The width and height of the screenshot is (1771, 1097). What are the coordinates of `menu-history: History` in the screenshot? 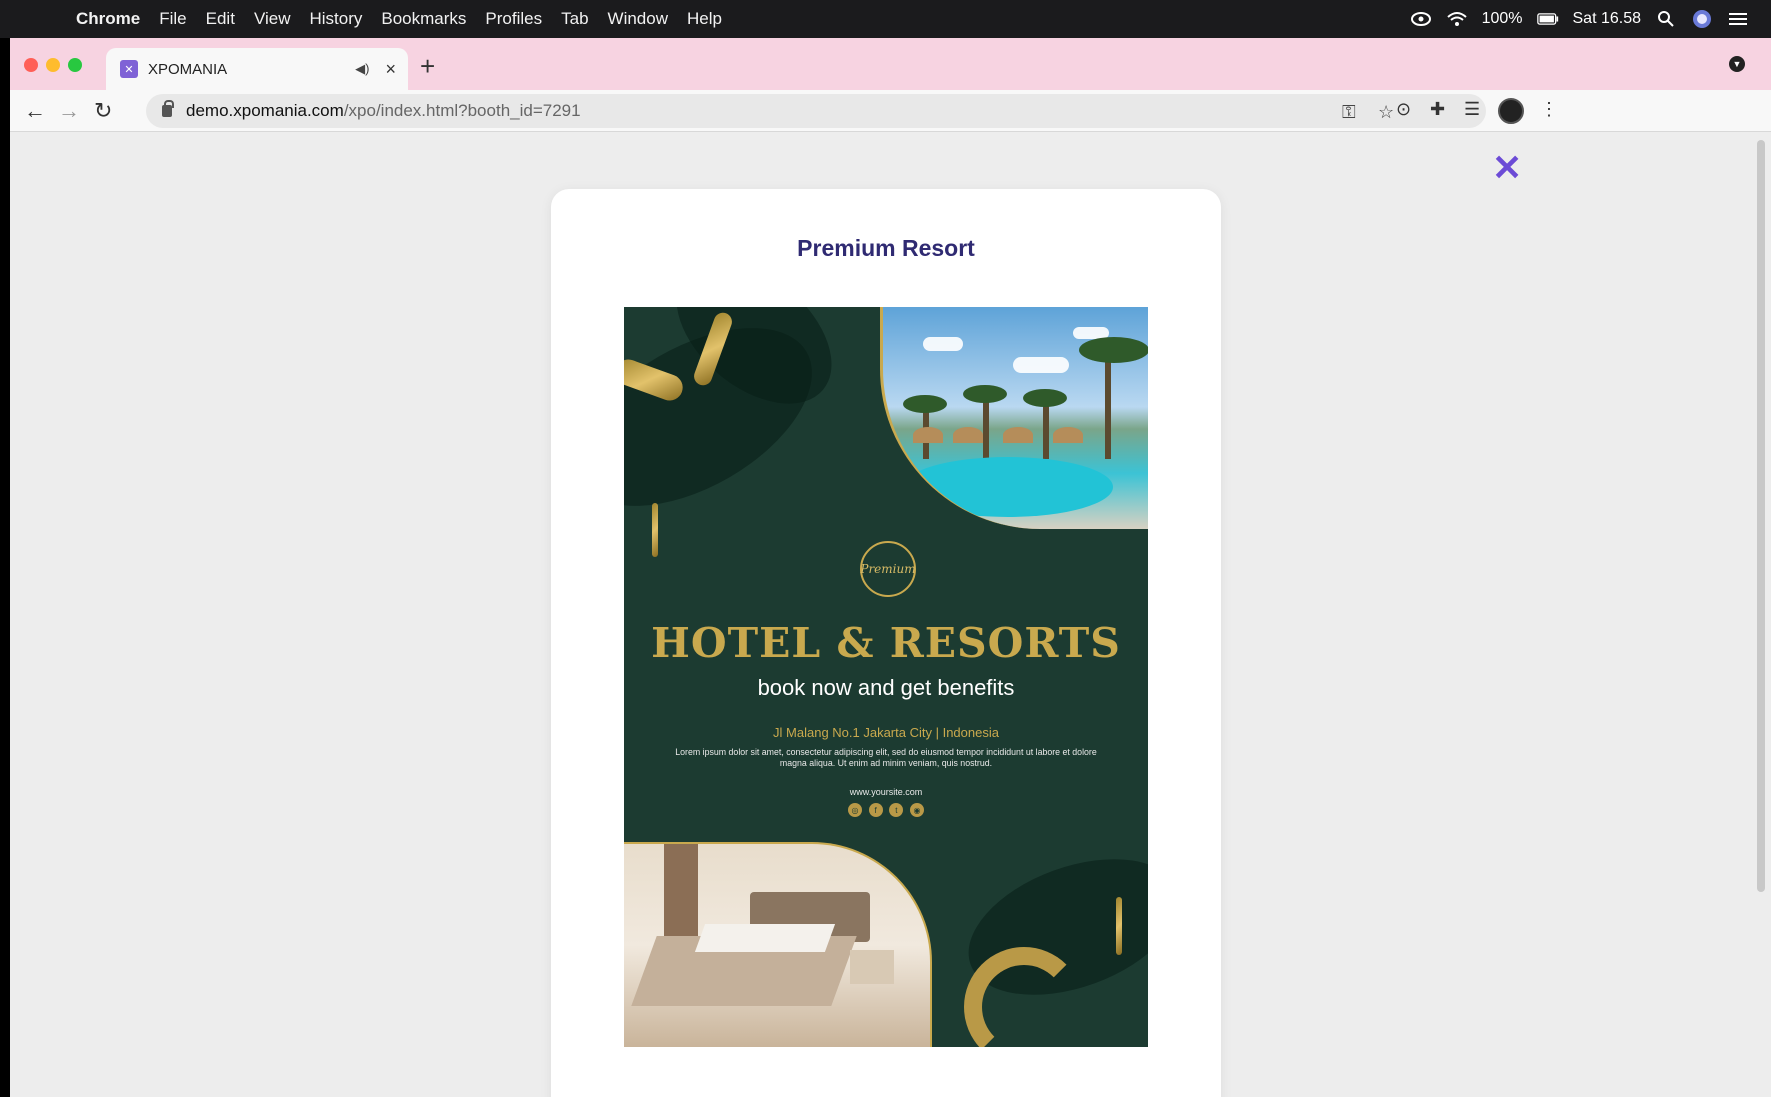 It's located at (335, 19).